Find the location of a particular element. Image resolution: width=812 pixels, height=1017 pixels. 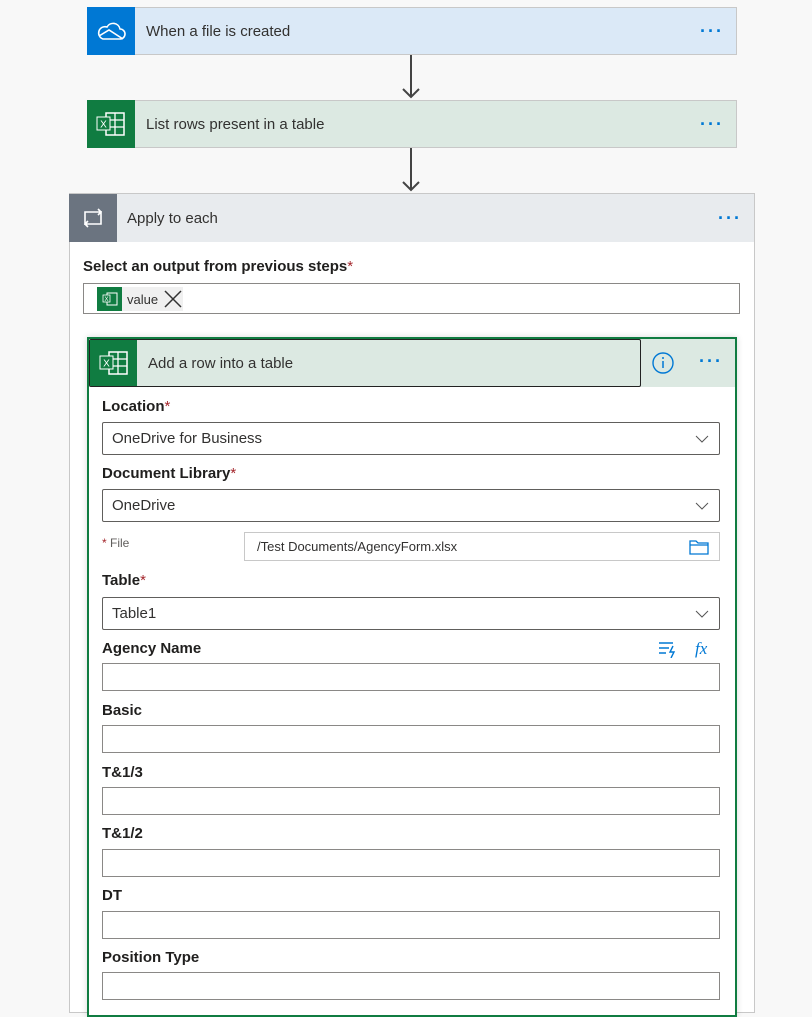

file-input: /Test Documents/AgencyForm.xlsx is located at coordinates (482, 546).